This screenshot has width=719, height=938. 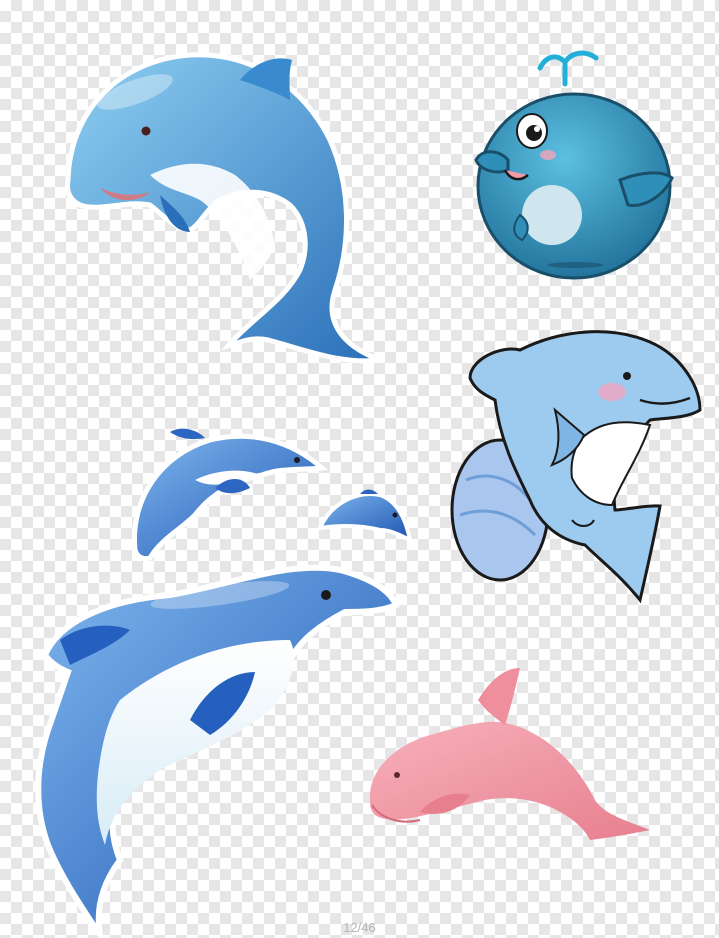 What do you see at coordinates (223, 208) in the screenshot?
I see `glossy-blue-dolphin` at bounding box center [223, 208].